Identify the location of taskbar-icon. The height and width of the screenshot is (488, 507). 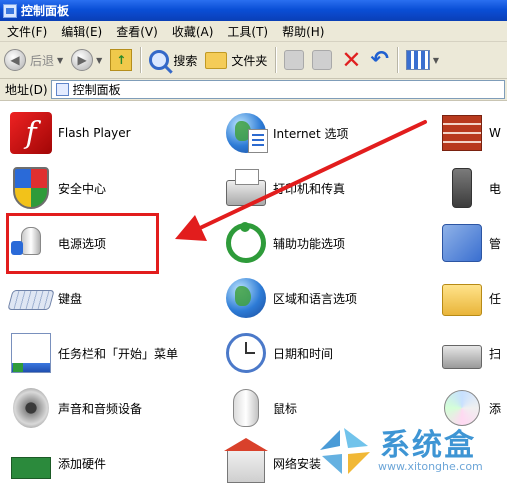
(31, 353).